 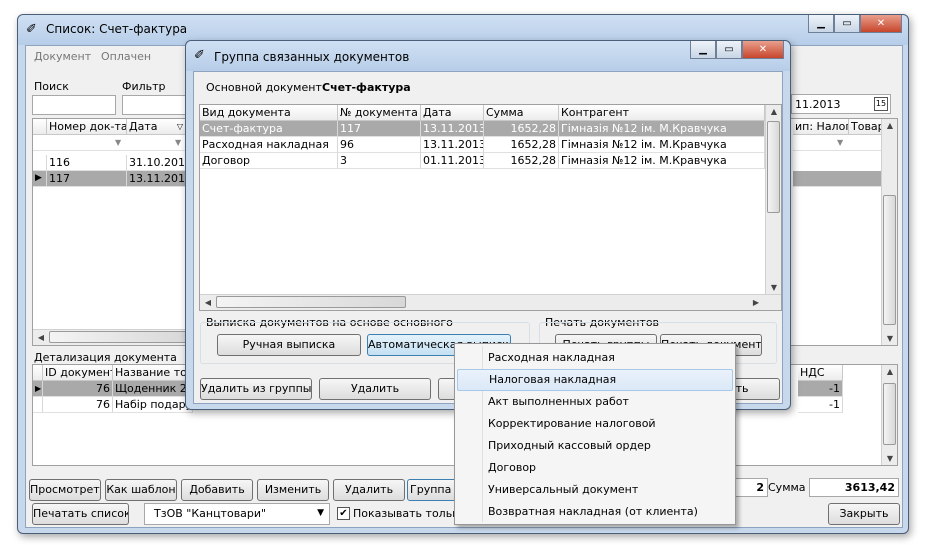 I want to click on column-header-goods: Товар, so click(x=866, y=127).